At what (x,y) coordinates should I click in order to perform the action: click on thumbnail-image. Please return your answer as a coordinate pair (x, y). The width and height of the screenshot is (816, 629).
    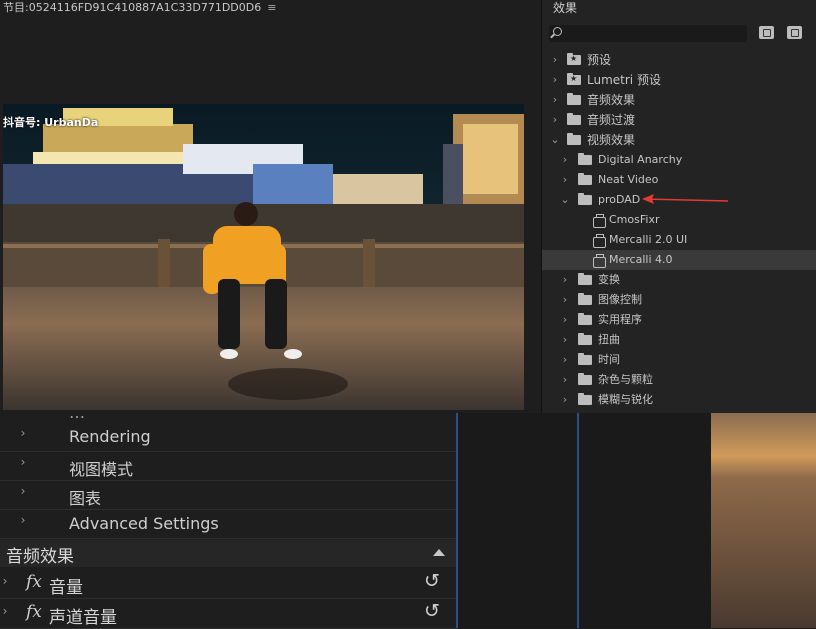
    Looking at the image, I should click on (763, 520).